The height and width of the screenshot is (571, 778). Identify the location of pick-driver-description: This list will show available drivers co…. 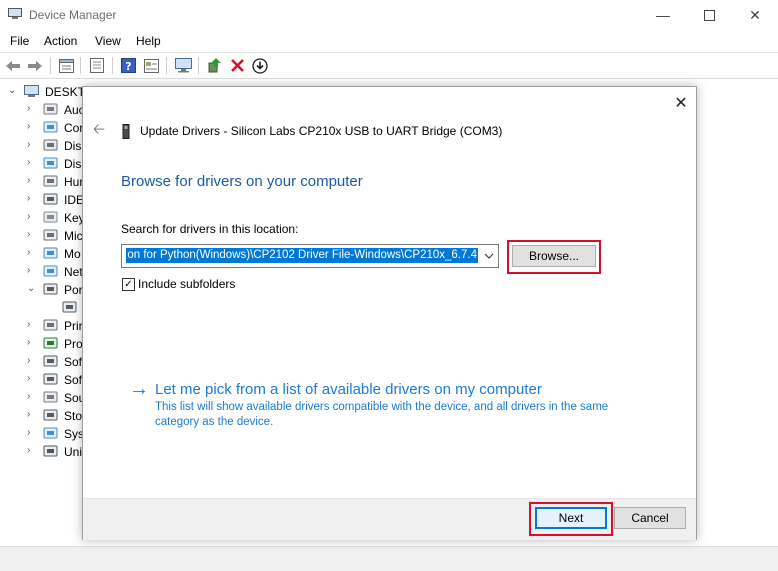
(382, 414).